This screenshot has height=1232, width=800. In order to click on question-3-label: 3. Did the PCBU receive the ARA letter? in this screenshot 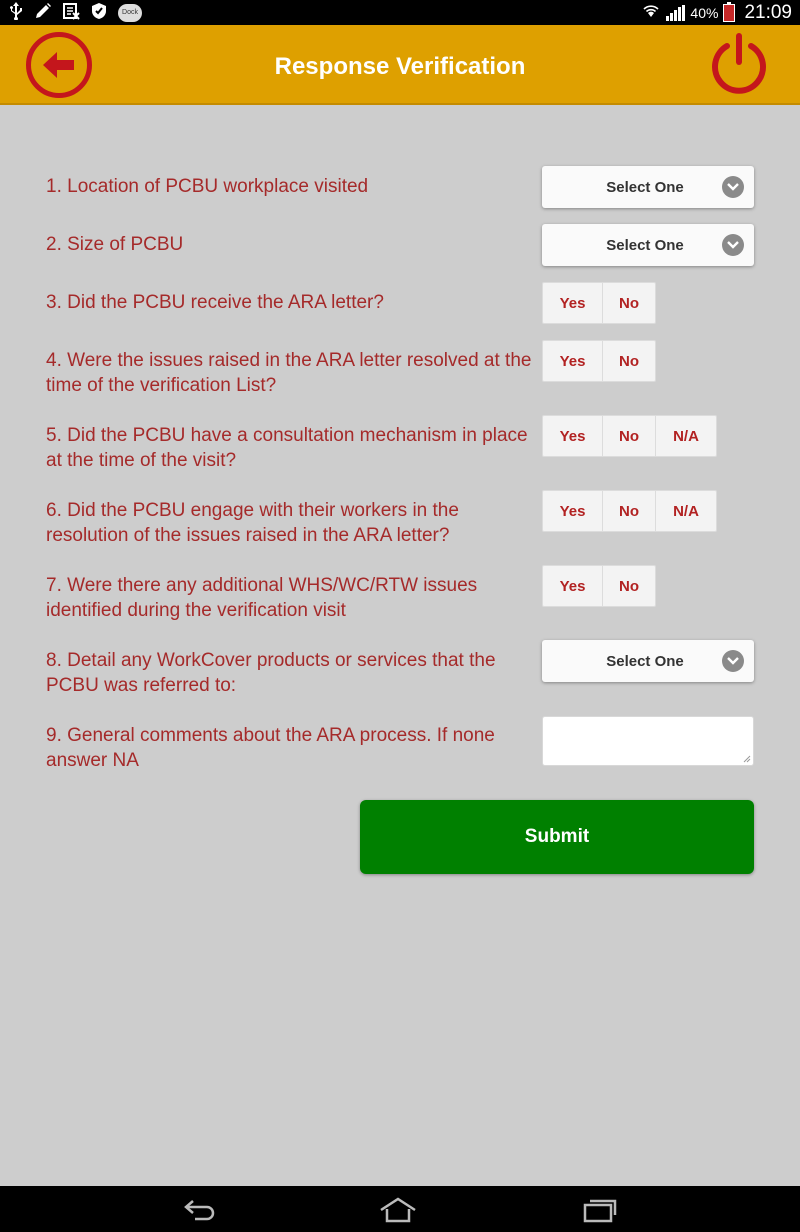, I will do `click(215, 302)`.